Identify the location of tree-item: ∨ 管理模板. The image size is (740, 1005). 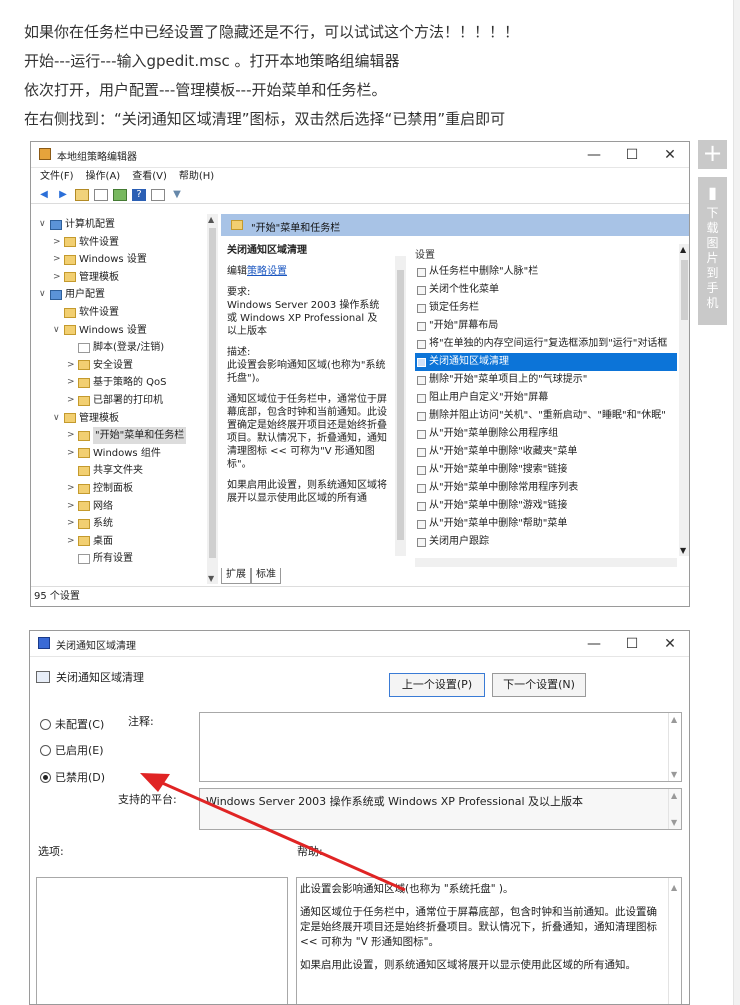
(86, 418).